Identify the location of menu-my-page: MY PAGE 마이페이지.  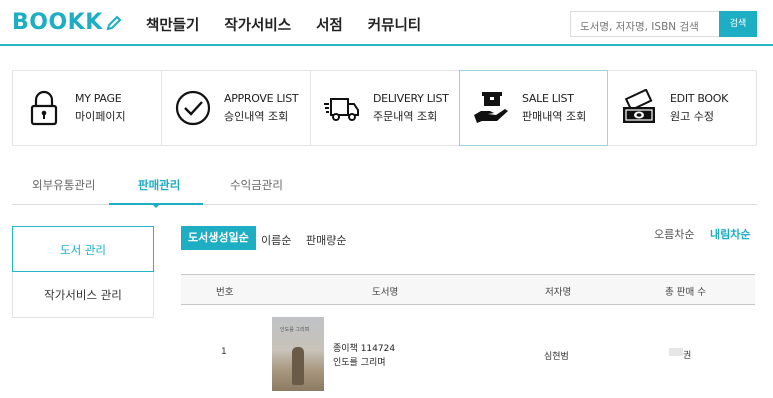
(86, 108).